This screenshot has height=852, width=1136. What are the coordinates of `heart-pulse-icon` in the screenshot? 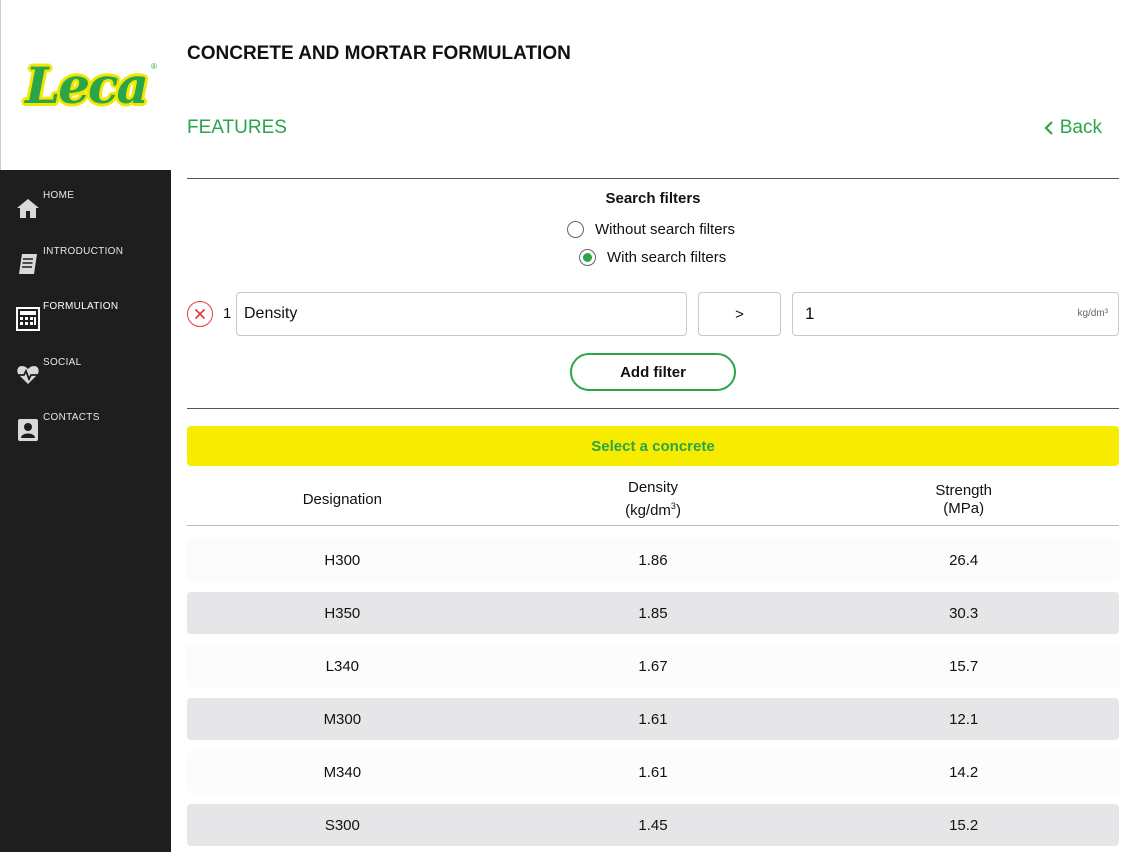 It's located at (28, 375).